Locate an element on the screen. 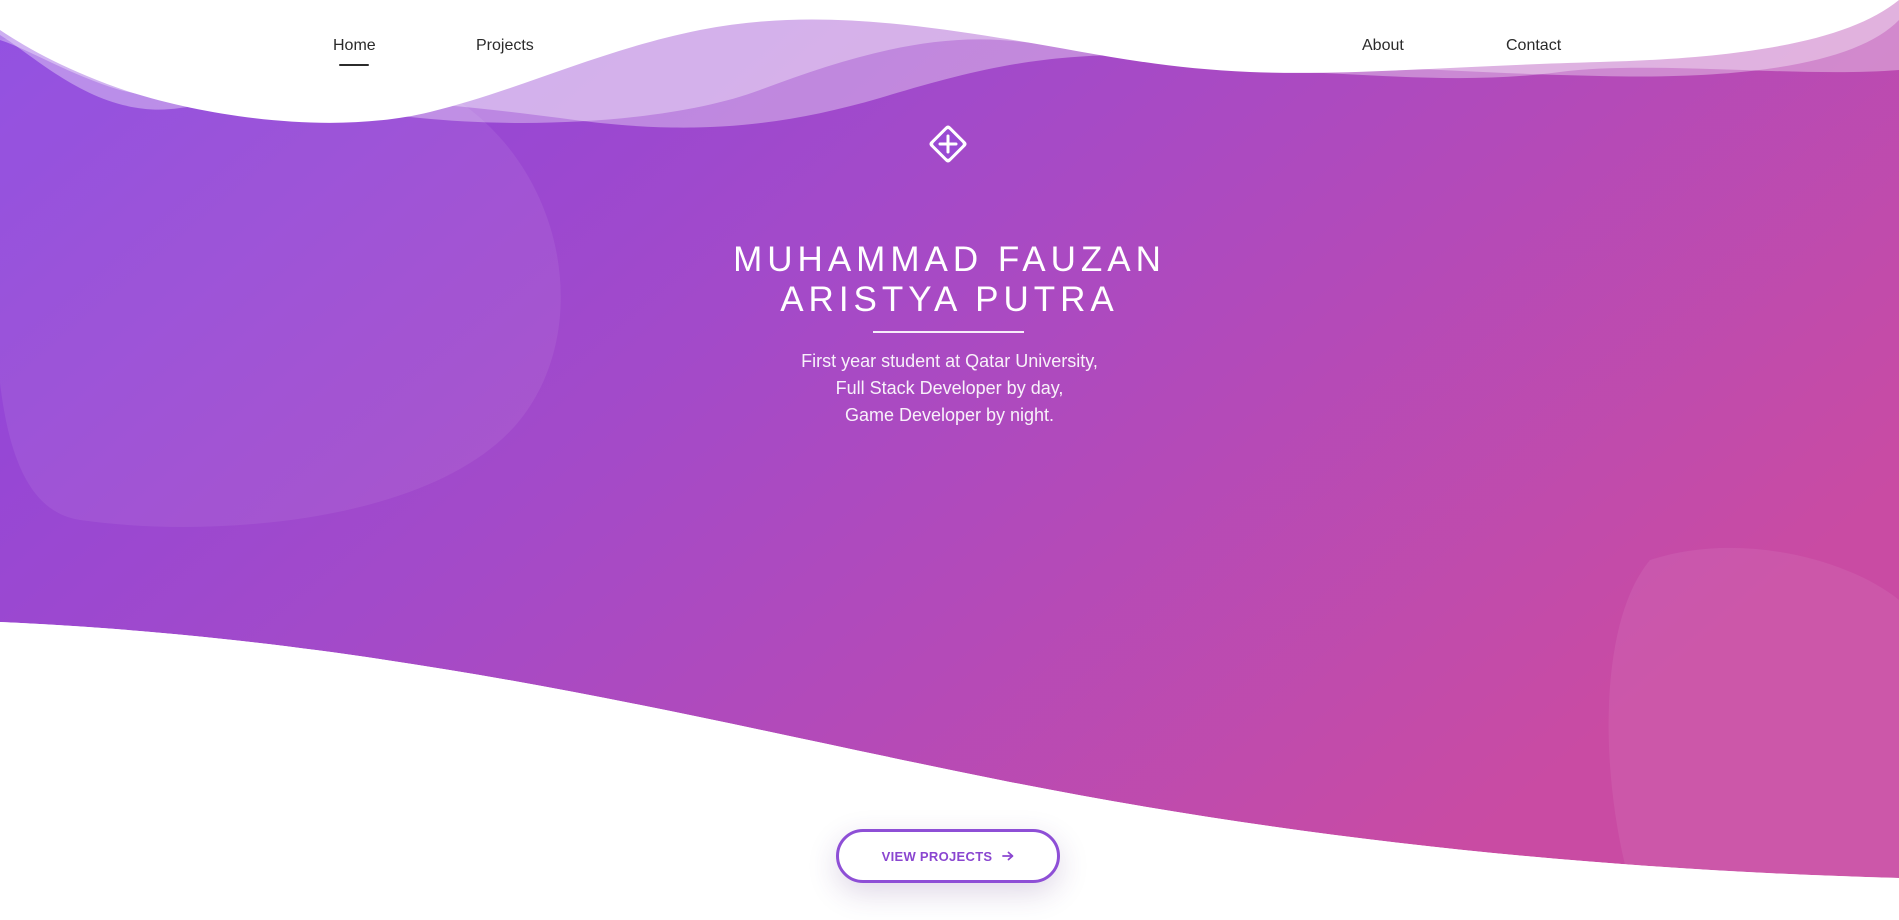  hero-title-line-1: MUHAMMAD FAUZAN is located at coordinates (949, 259).